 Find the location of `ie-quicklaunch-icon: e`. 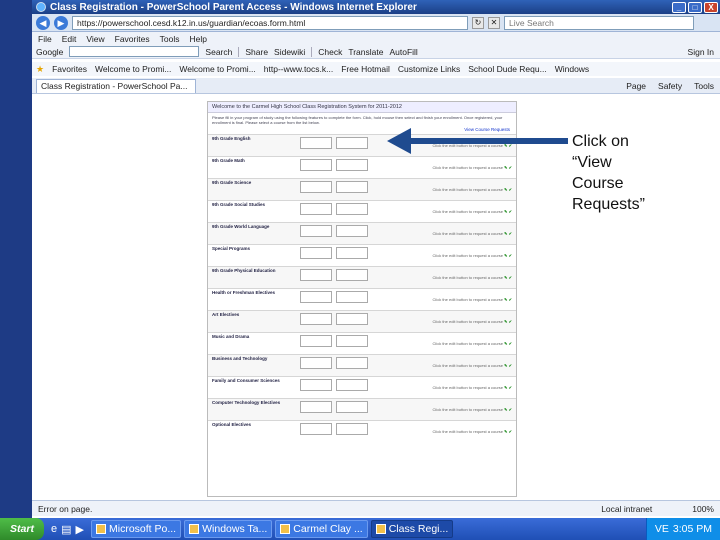

ie-quicklaunch-icon: e is located at coordinates (54, 529).